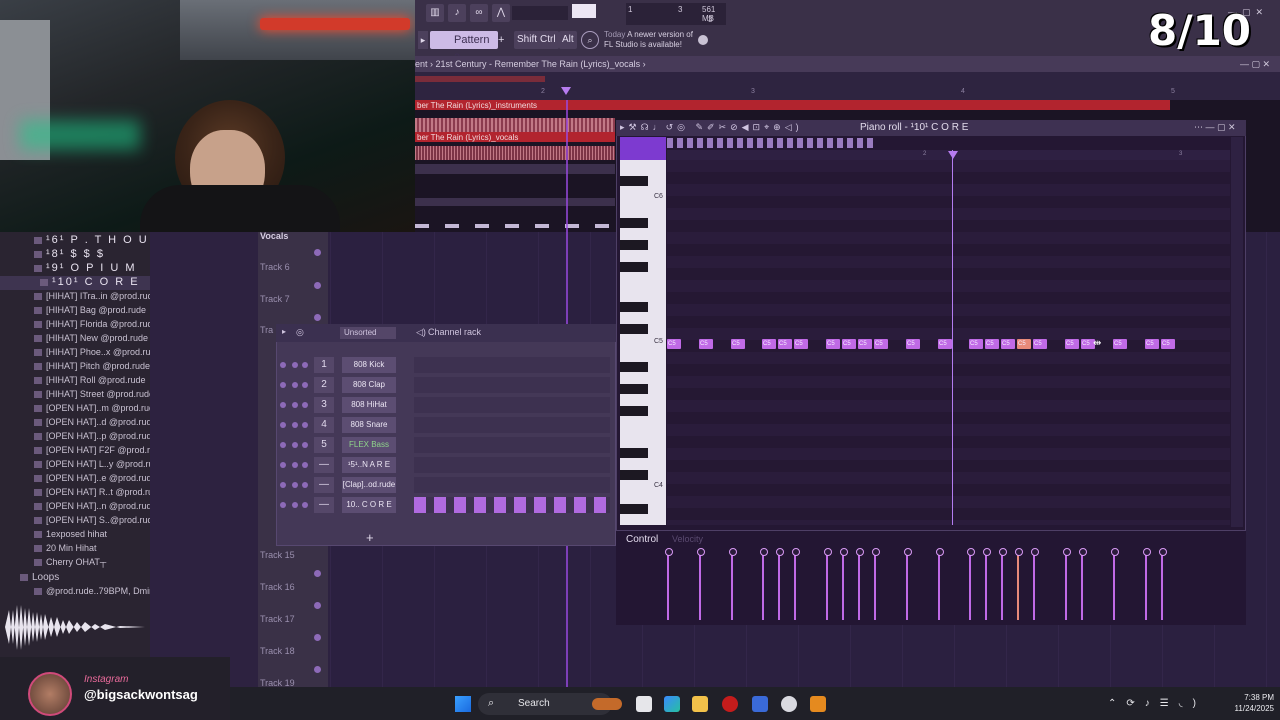 This screenshot has height=720, width=1280. I want to click on browser-file: [HIHAT] Florida @prod.rude, so click(75, 326).